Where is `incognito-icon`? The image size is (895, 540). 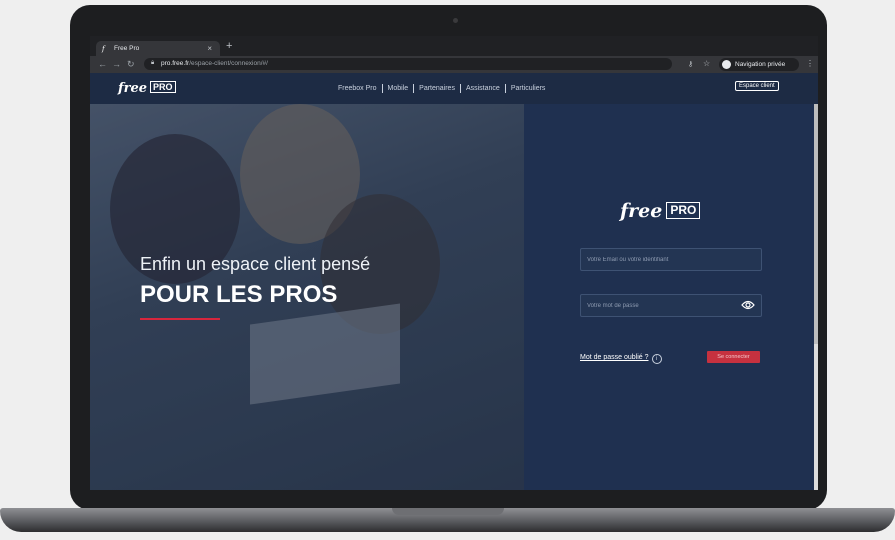 incognito-icon is located at coordinates (726, 64).